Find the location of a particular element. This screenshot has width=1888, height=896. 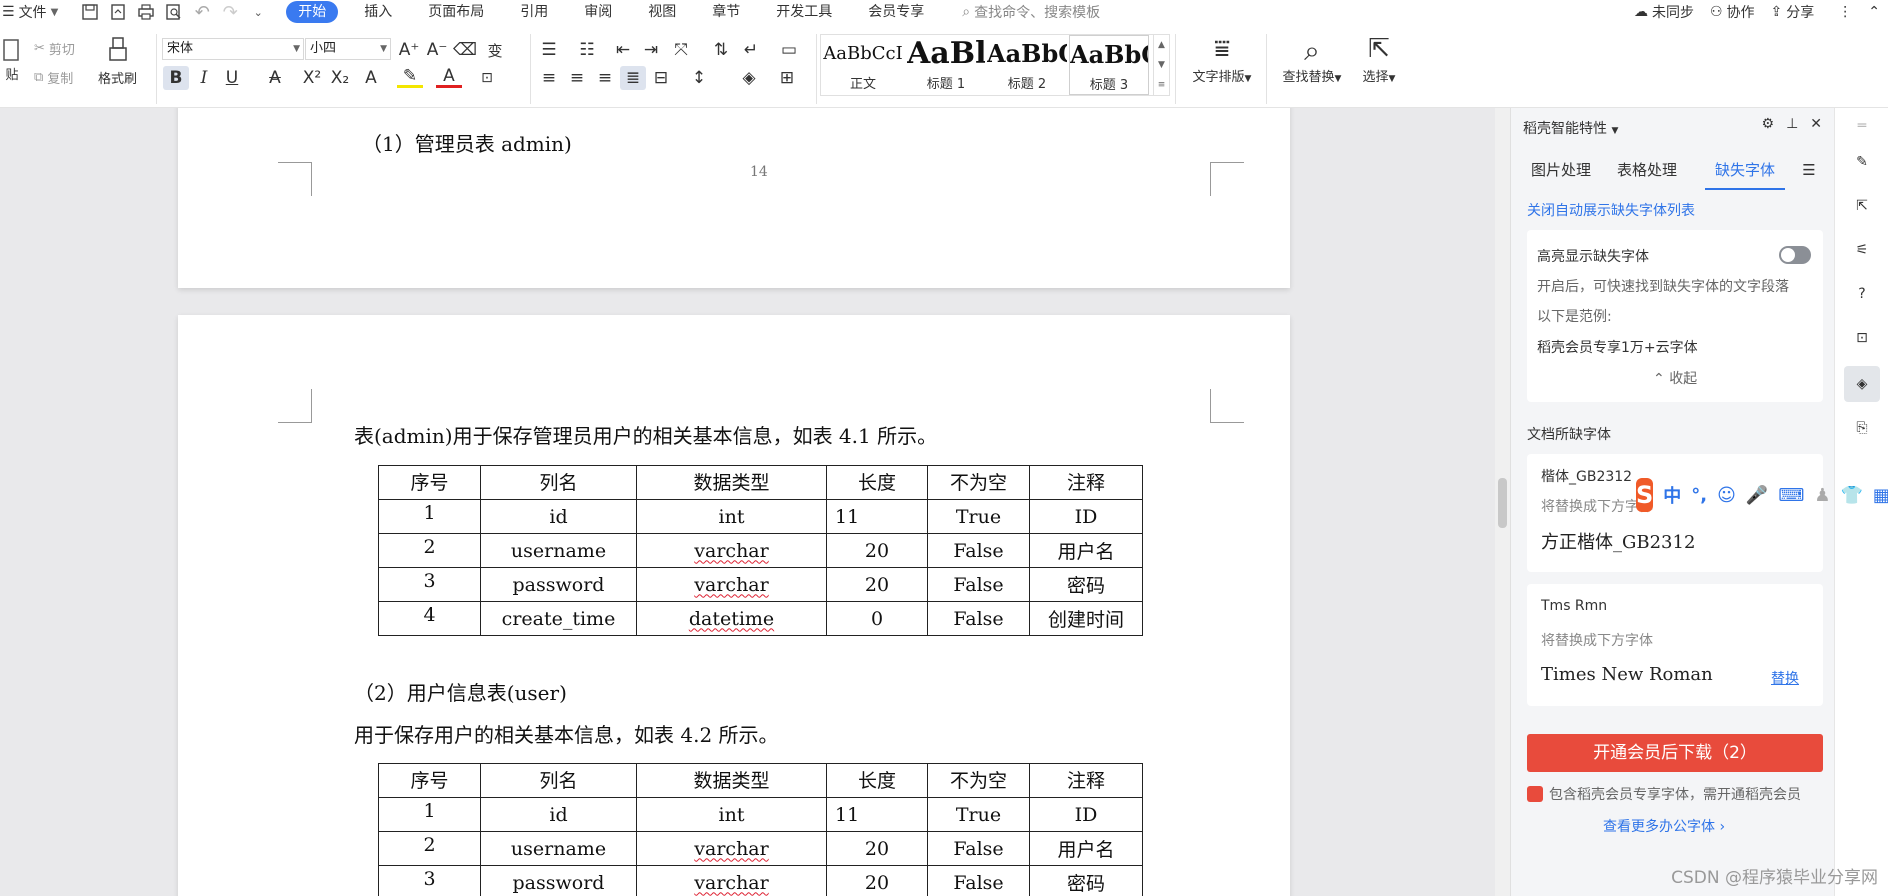

align-left-icon: ≡ is located at coordinates (549, 78).